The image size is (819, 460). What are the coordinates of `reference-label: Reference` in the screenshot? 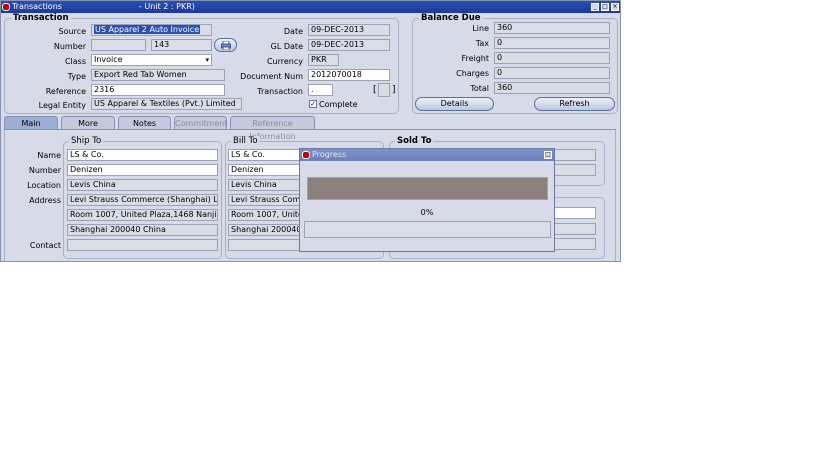 It's located at (65, 91).